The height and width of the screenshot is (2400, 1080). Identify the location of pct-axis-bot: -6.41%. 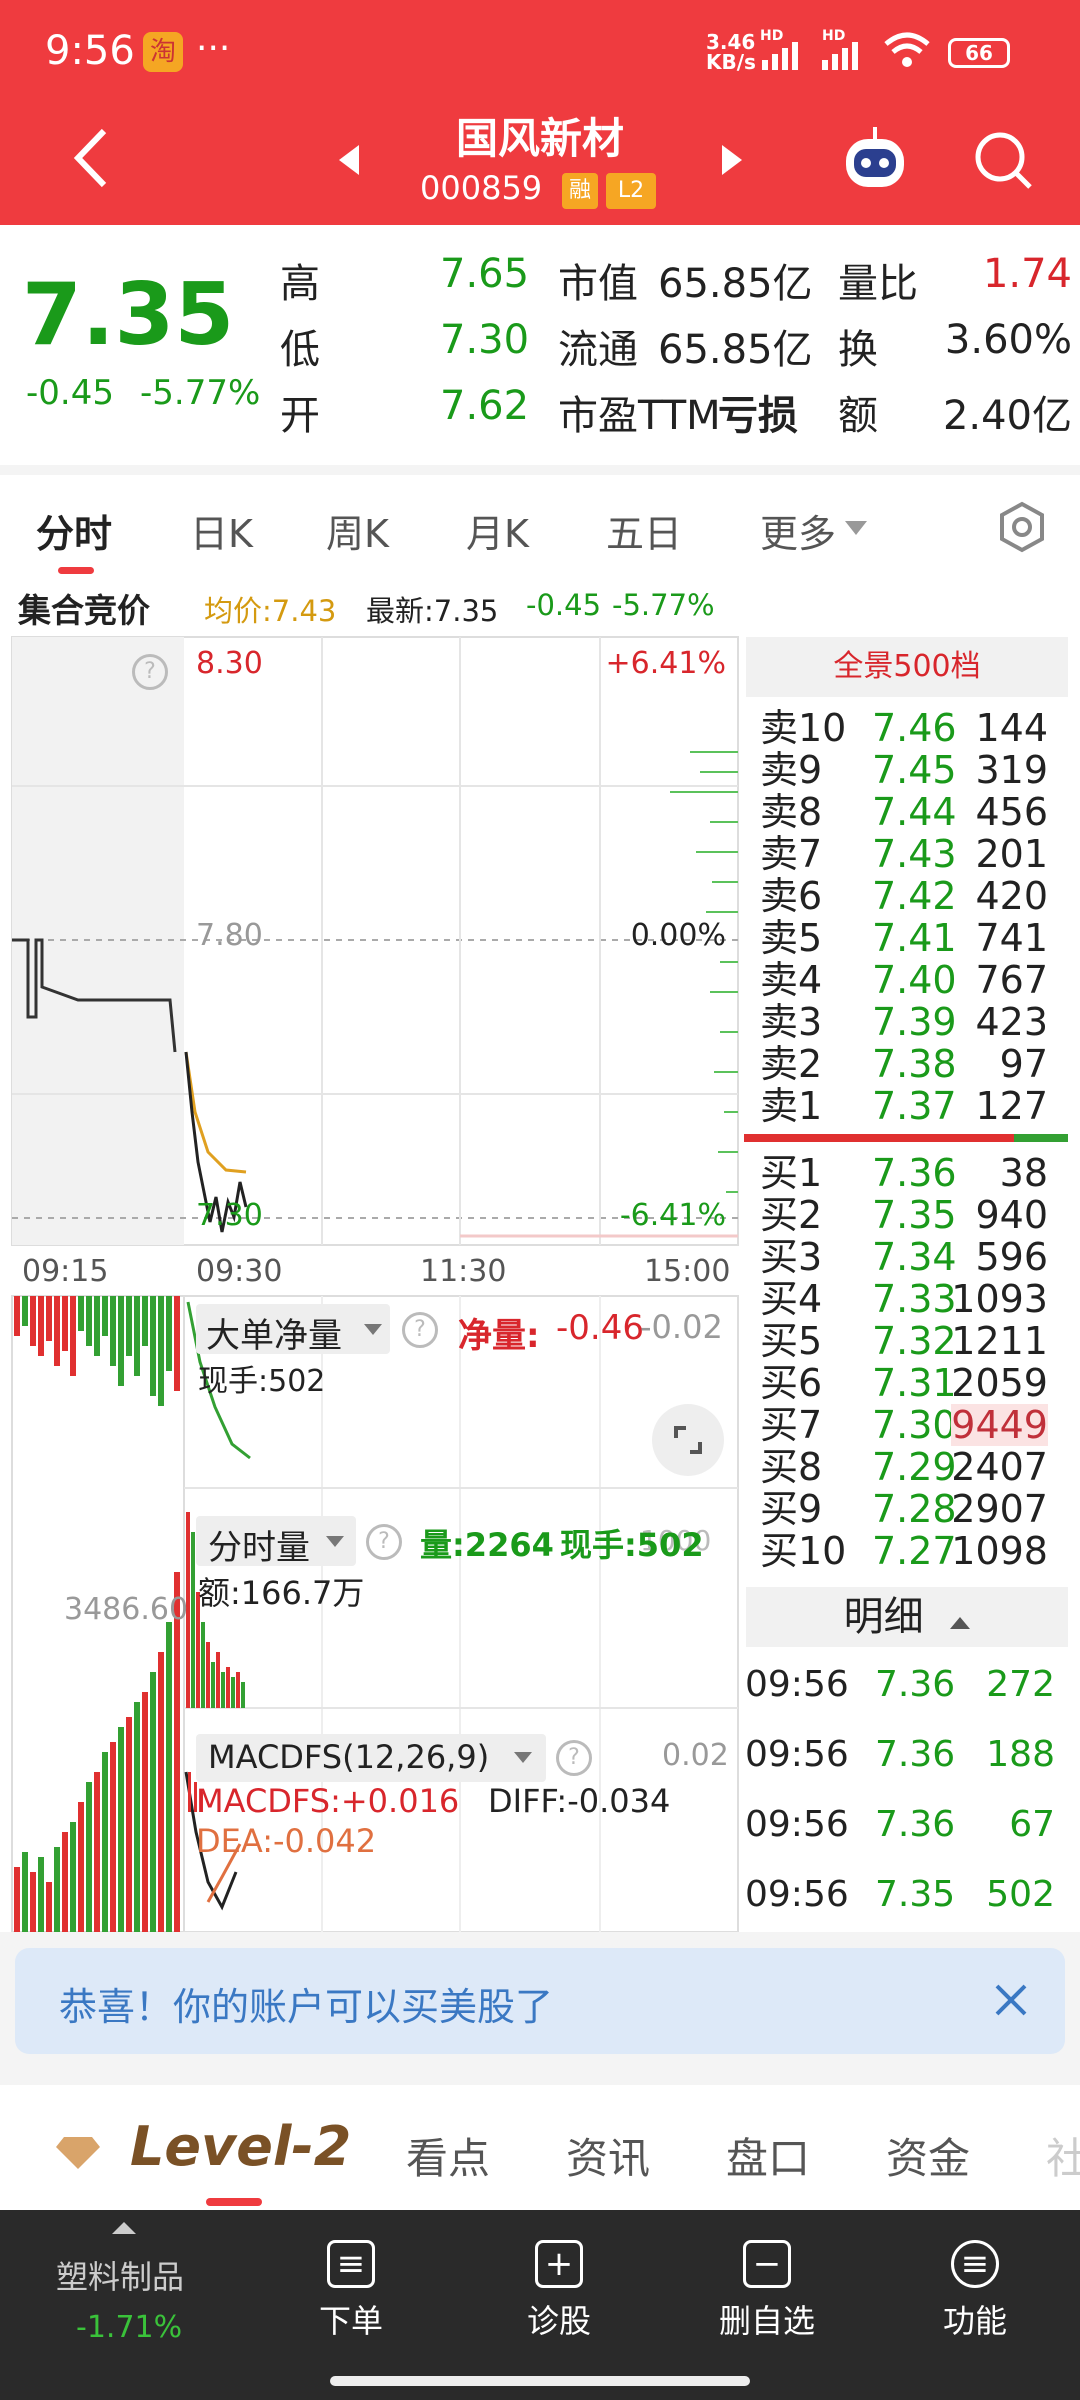
(672, 1215).